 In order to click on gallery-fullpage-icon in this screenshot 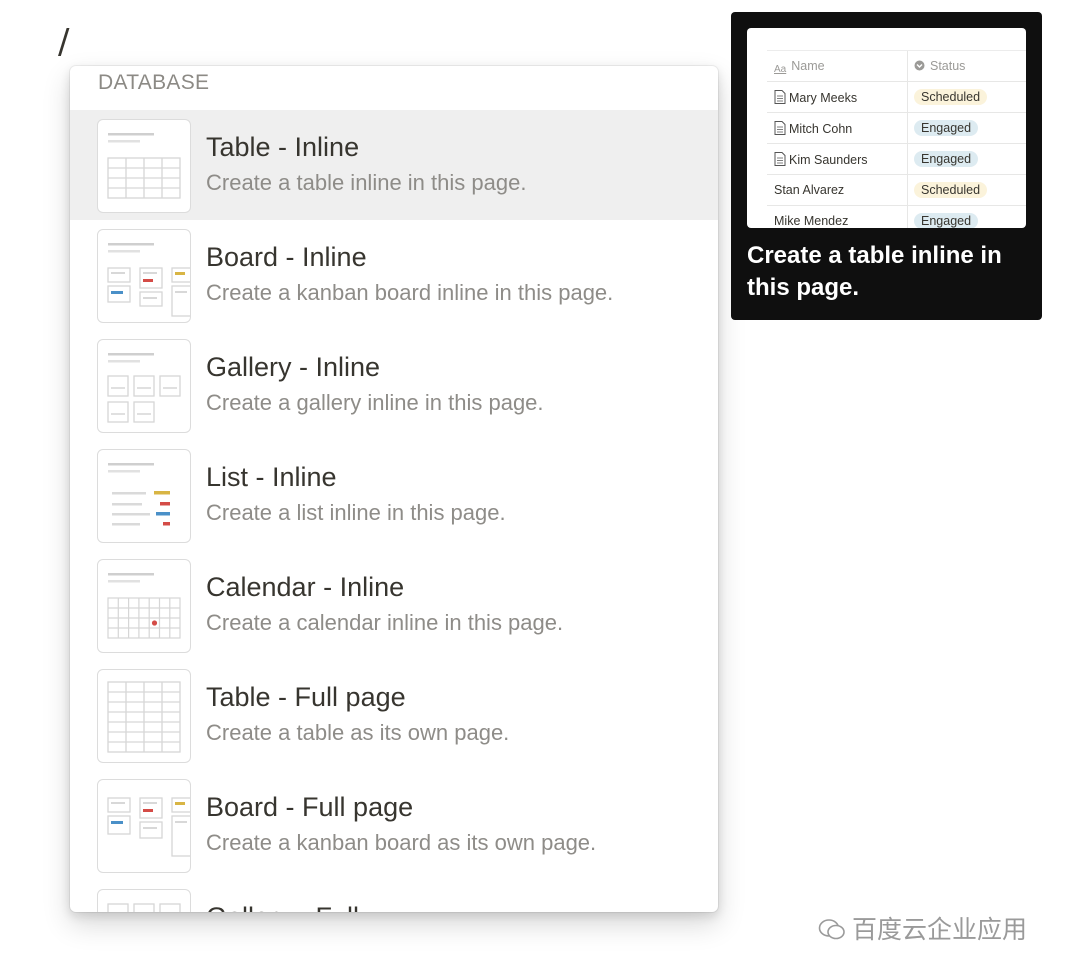, I will do `click(144, 900)`.